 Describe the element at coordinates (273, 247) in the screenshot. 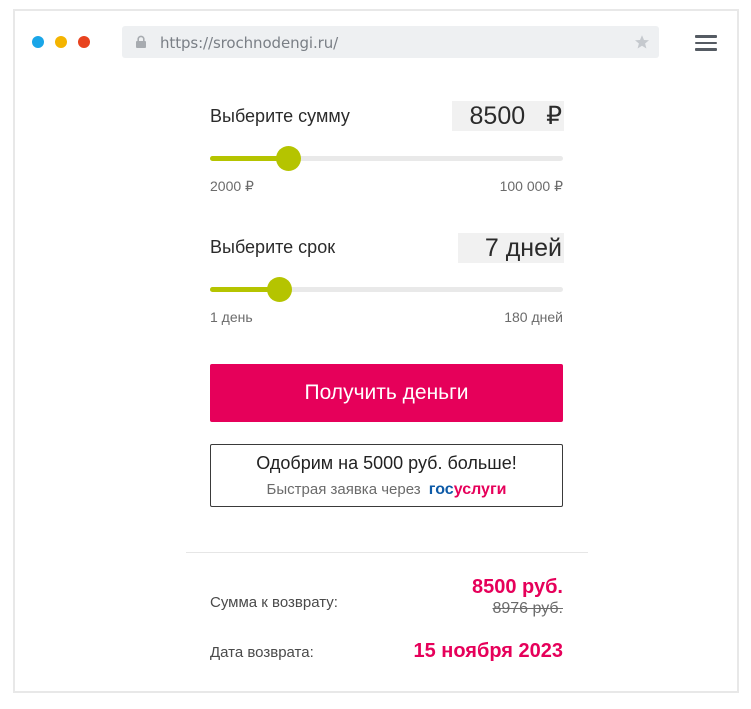

I see `term-label: Выберите срок` at that location.